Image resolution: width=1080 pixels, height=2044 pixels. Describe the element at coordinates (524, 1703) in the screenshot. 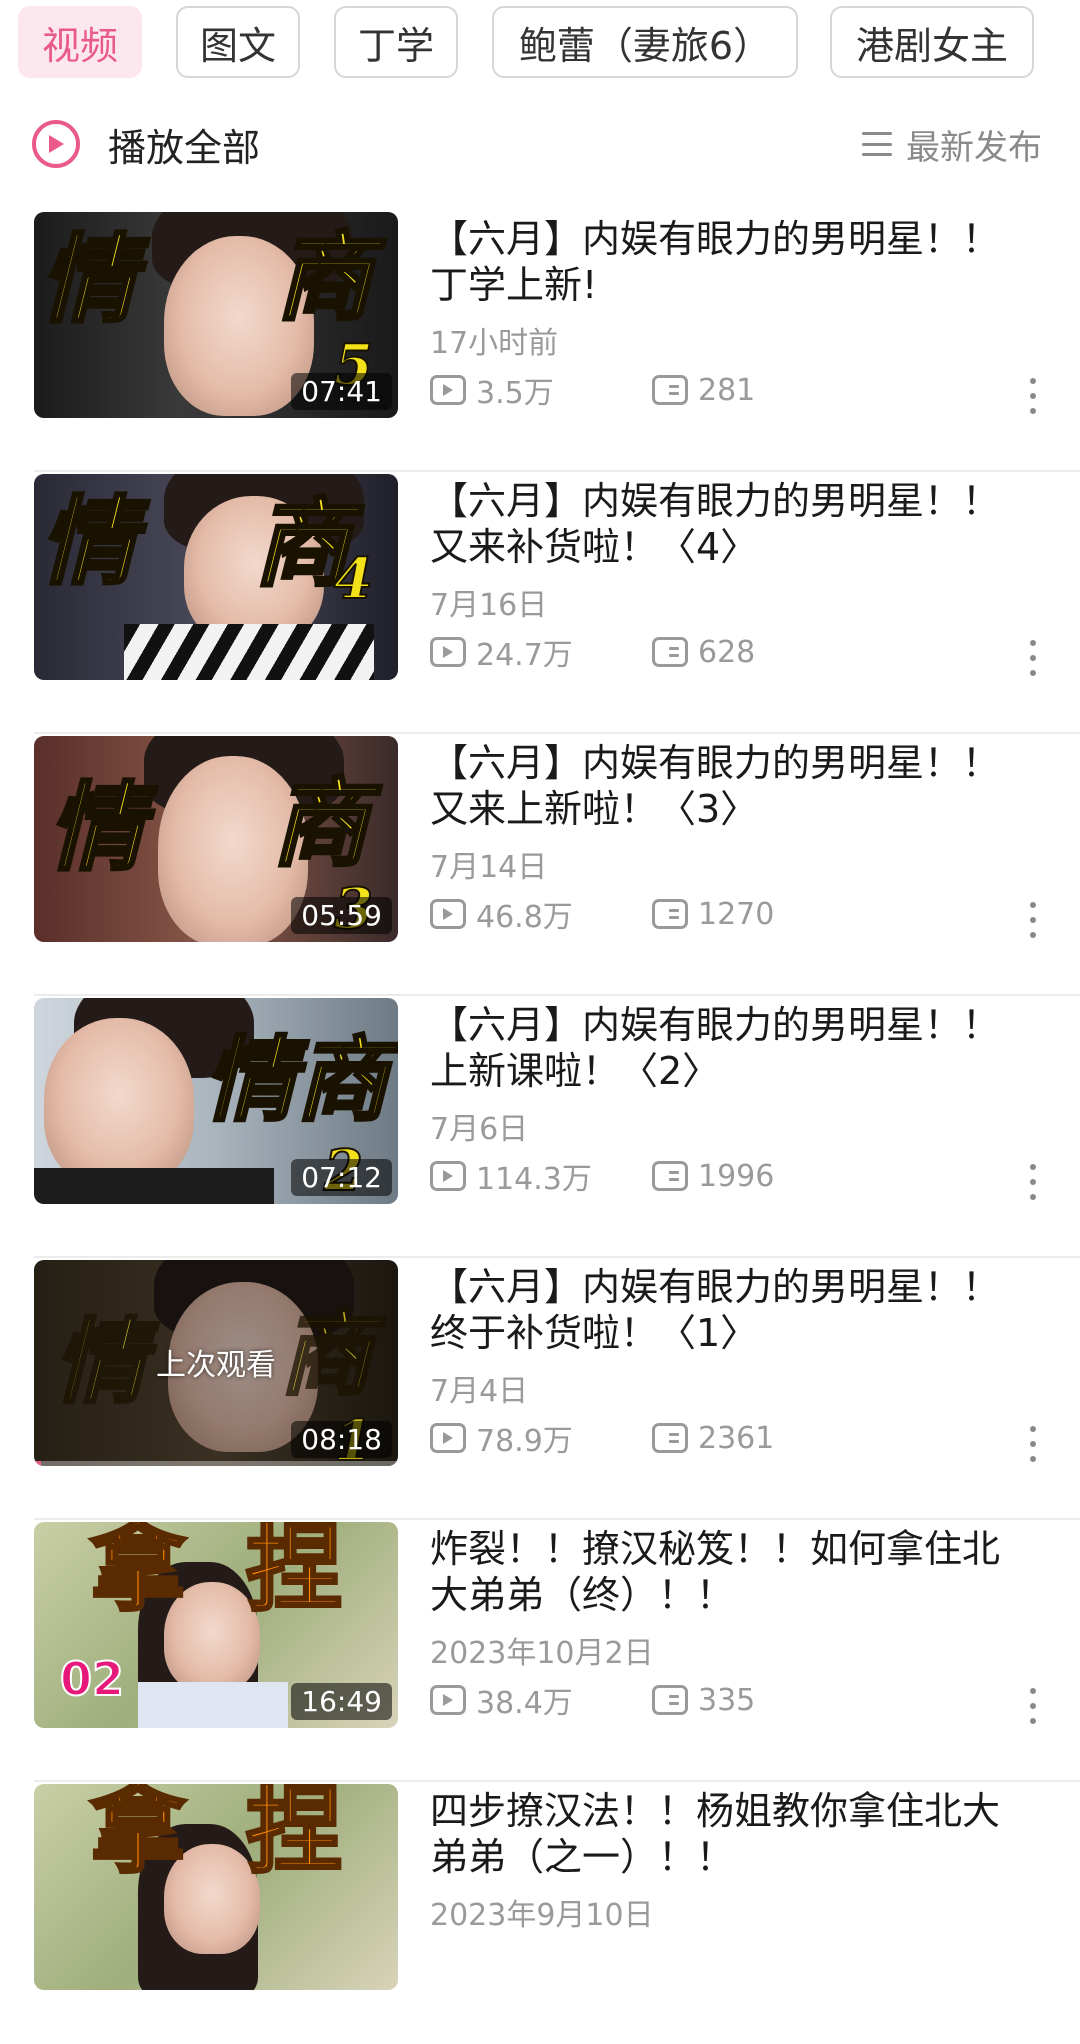

I see `view-count: 38.4万` at that location.